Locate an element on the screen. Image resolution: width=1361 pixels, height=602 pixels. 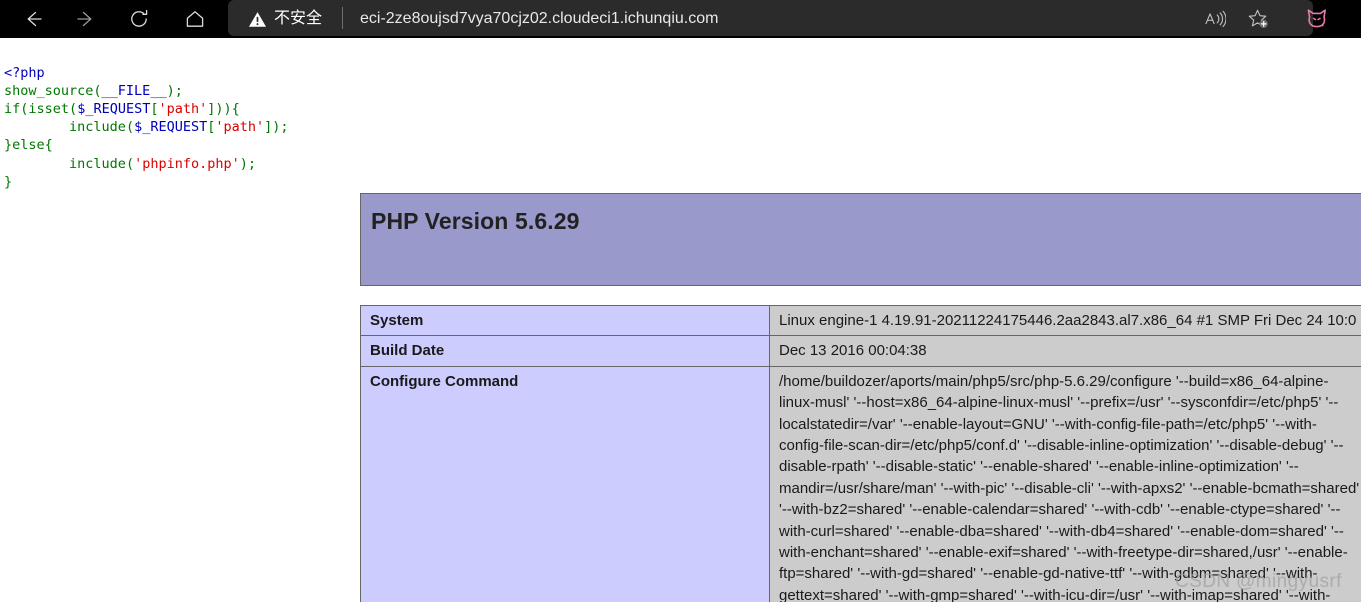
phpinfo-header-banner: PHP Version 5.6.29 is located at coordinates (860, 239).